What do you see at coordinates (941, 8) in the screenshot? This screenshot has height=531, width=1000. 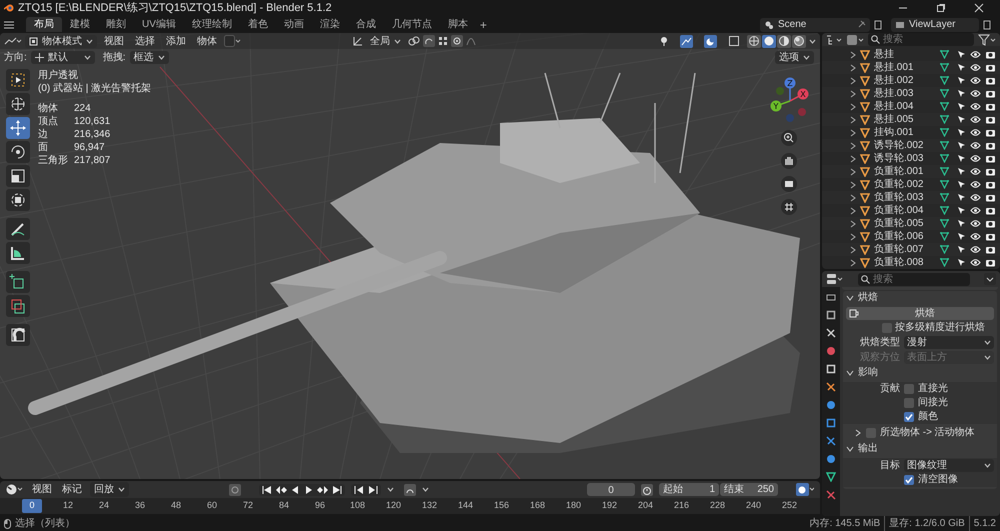 I see `restore-icon` at bounding box center [941, 8].